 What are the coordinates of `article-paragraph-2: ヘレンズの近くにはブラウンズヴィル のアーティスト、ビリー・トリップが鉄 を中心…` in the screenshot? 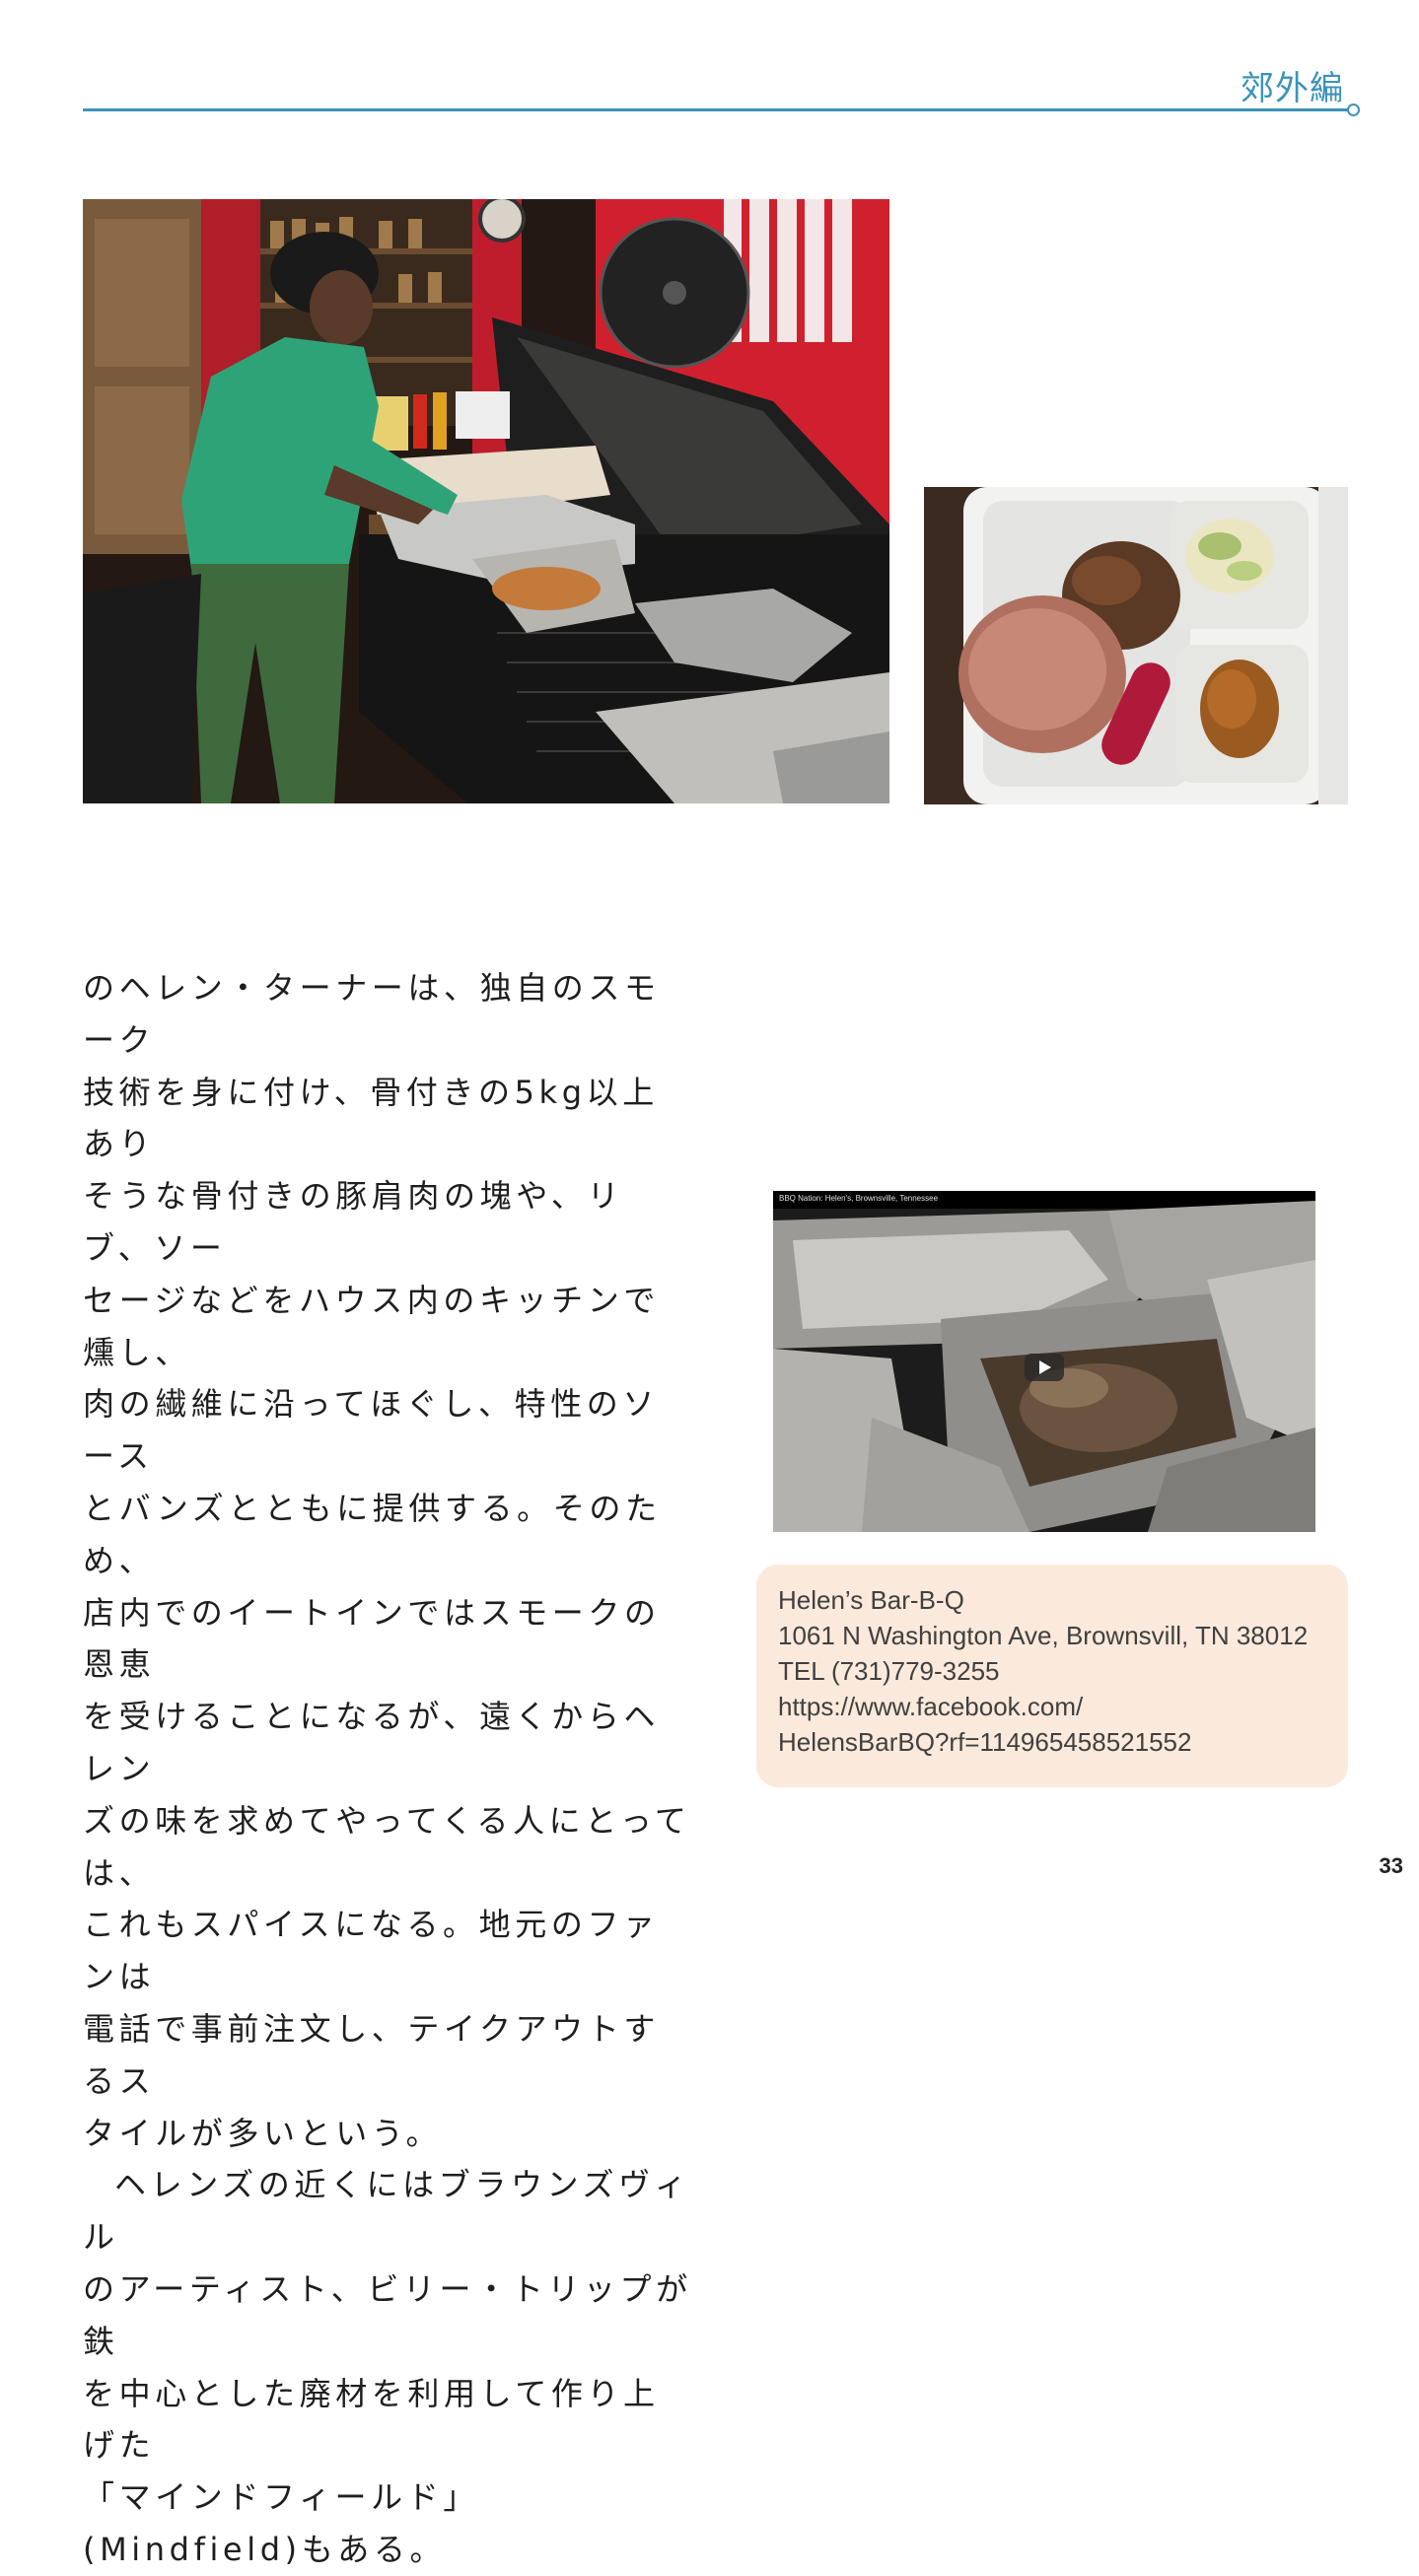 It's located at (388, 2367).